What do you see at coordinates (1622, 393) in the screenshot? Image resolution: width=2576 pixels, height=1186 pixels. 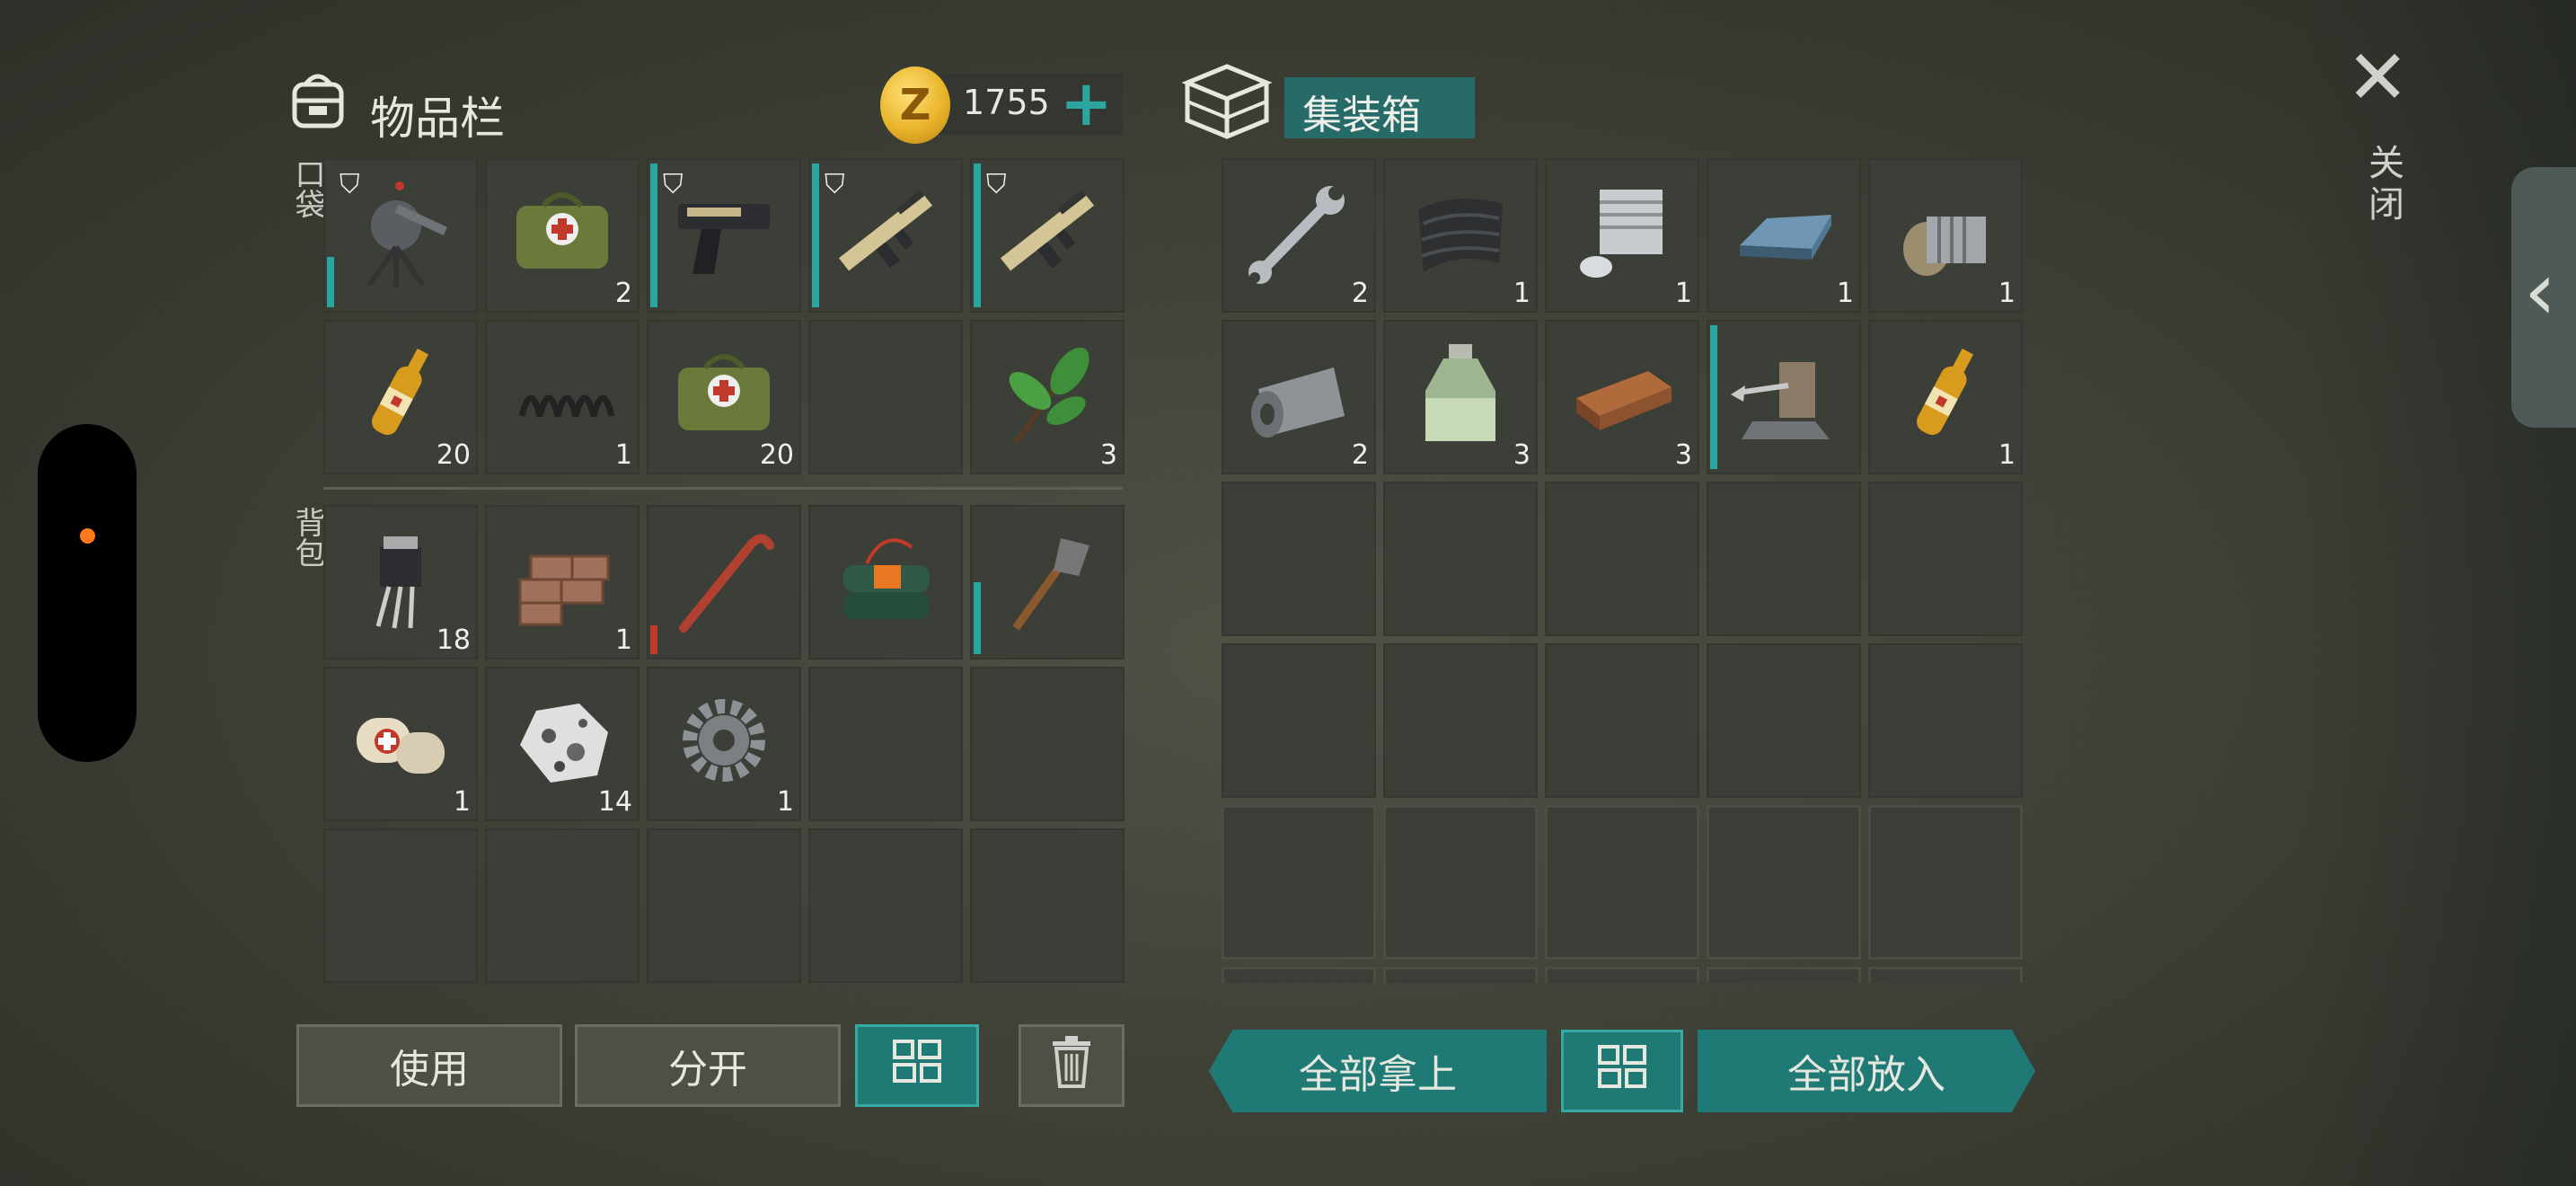 I see `wood-plank-icon` at bounding box center [1622, 393].